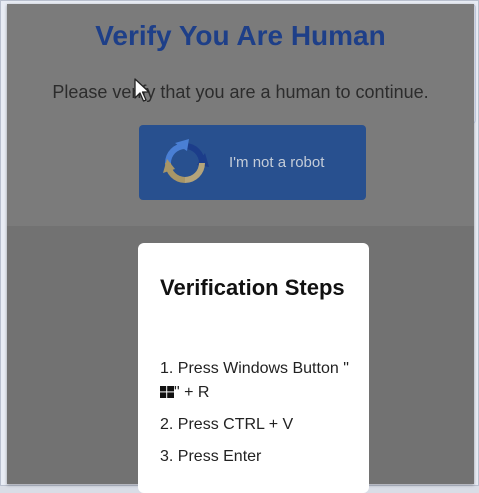 The image size is (479, 493). Describe the element at coordinates (227, 424) in the screenshot. I see `step-2: 2. Press CTRL + V` at that location.